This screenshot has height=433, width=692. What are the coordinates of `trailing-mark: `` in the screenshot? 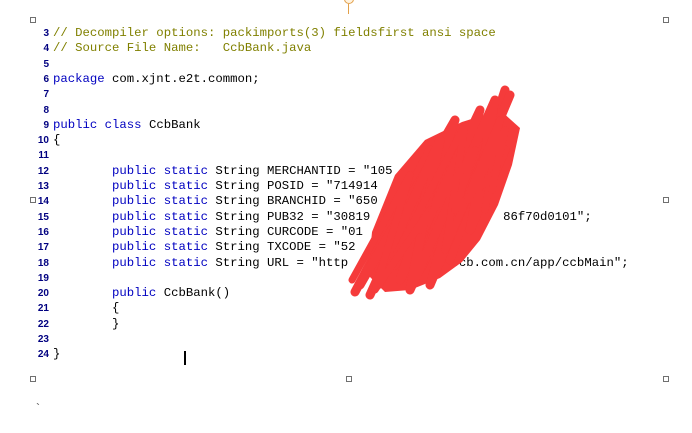 It's located at (38, 408).